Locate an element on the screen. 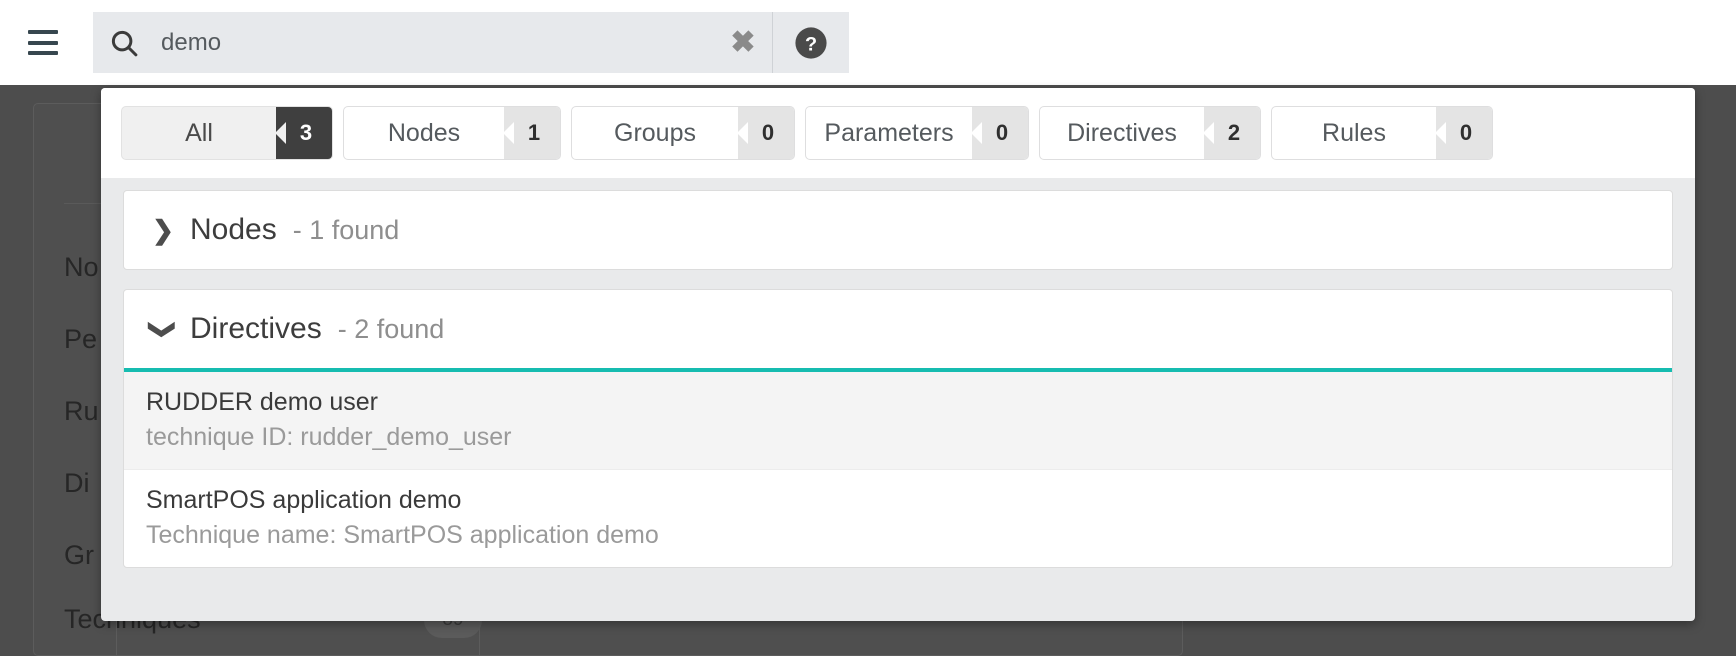 The image size is (1736, 656). tab-all-count: 3 is located at coordinates (304, 133).